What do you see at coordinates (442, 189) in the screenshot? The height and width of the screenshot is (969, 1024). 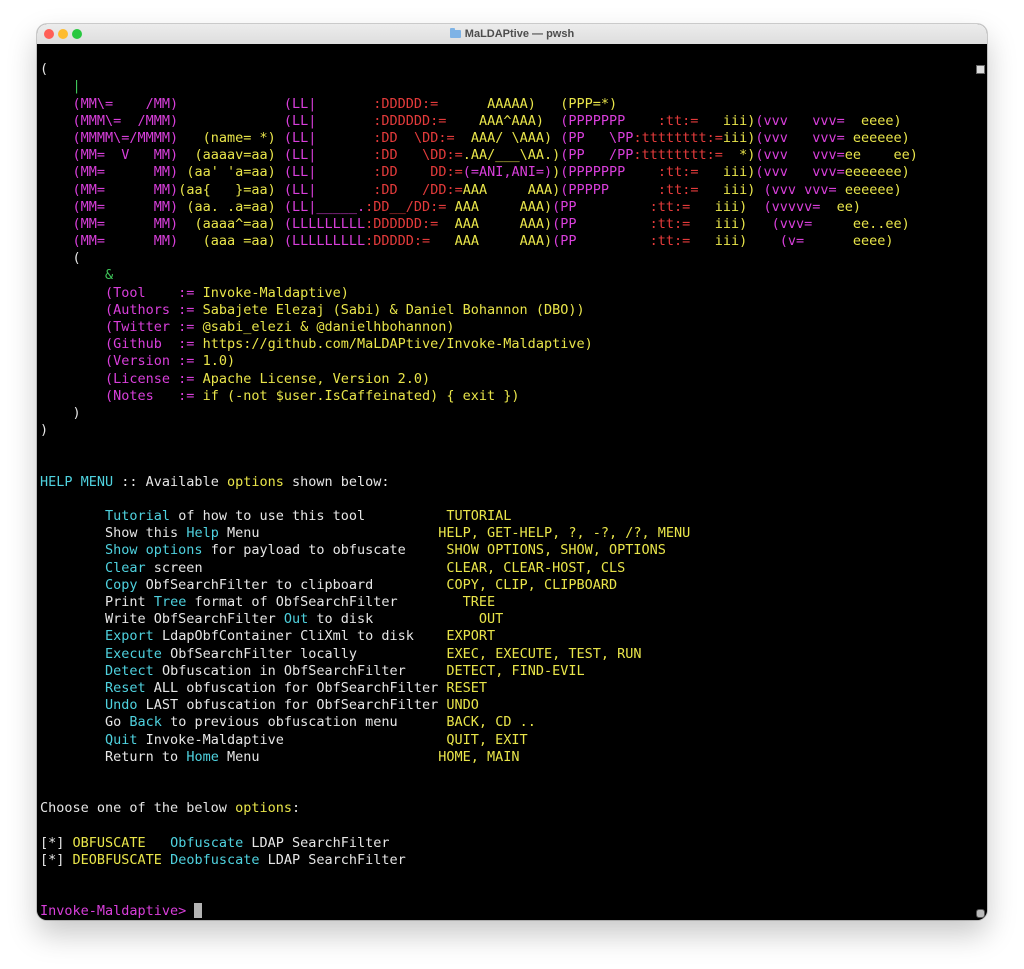 I see `terminal-text-segment: /DD:=` at bounding box center [442, 189].